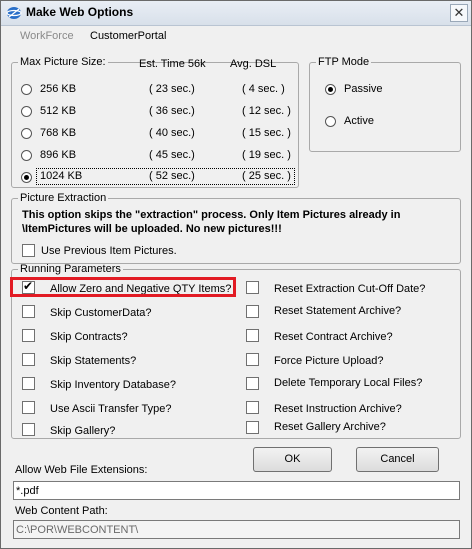 This screenshot has width=472, height=549. Describe the element at coordinates (266, 176) in the screenshot. I see `dsl-label: ( 25 sec. )` at that location.